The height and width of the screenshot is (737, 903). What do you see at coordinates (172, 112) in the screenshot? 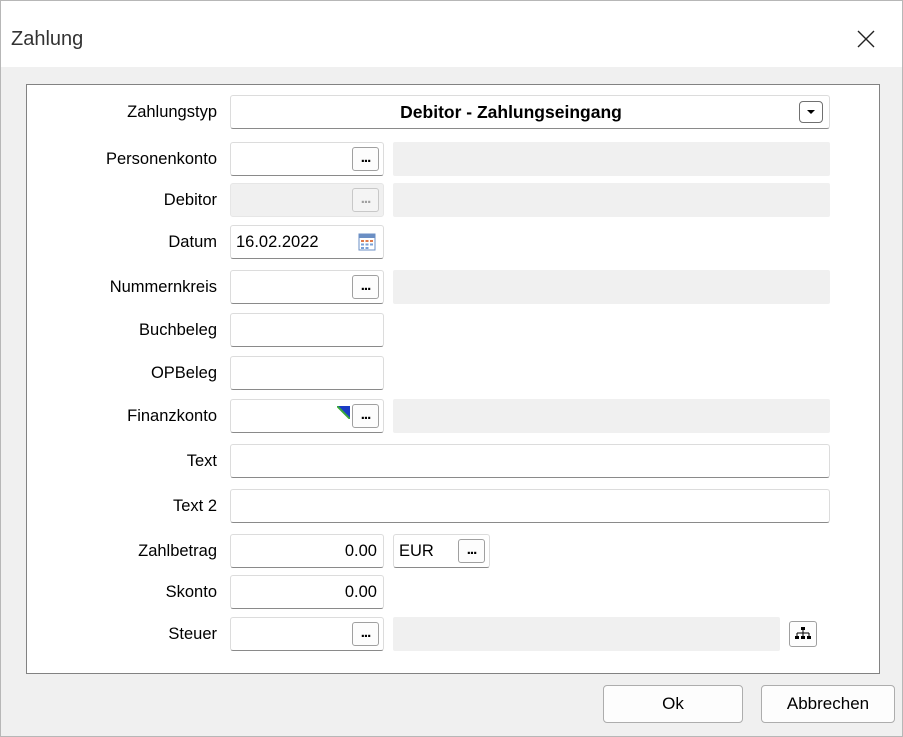
I see `label-zahlungstyp: Zahlungstyp` at bounding box center [172, 112].